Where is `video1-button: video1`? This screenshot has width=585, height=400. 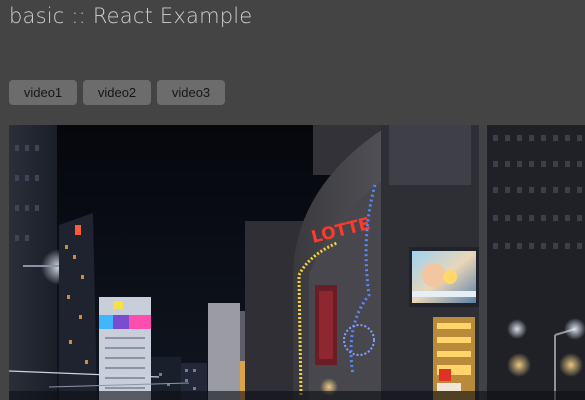 video1-button: video1 is located at coordinates (43, 92).